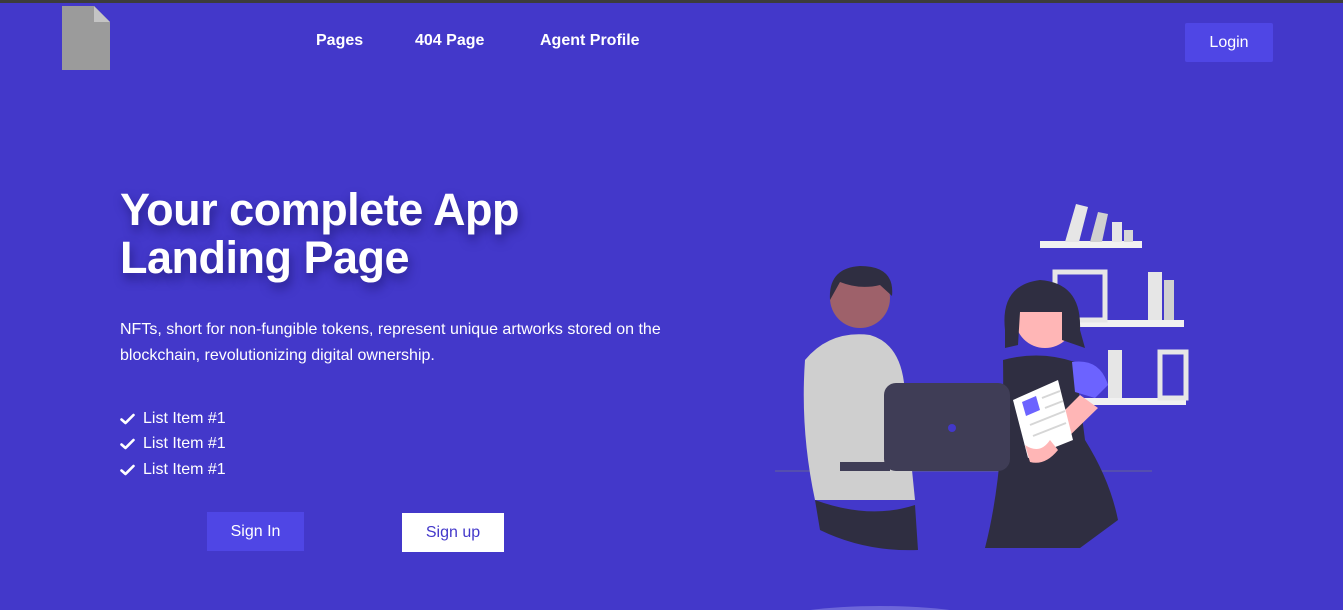 This screenshot has width=1343, height=610. Describe the element at coordinates (880, 608) in the screenshot. I see `decorative-wave` at that location.